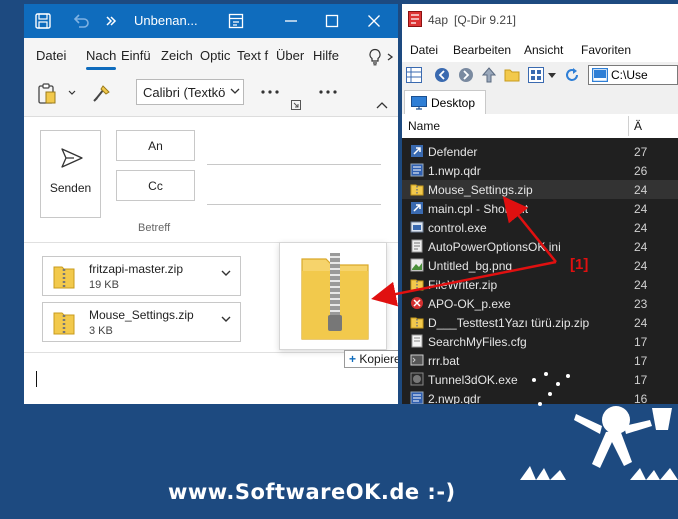  Describe the element at coordinates (579, 264) in the screenshot. I see `step-label: [1]` at that location.